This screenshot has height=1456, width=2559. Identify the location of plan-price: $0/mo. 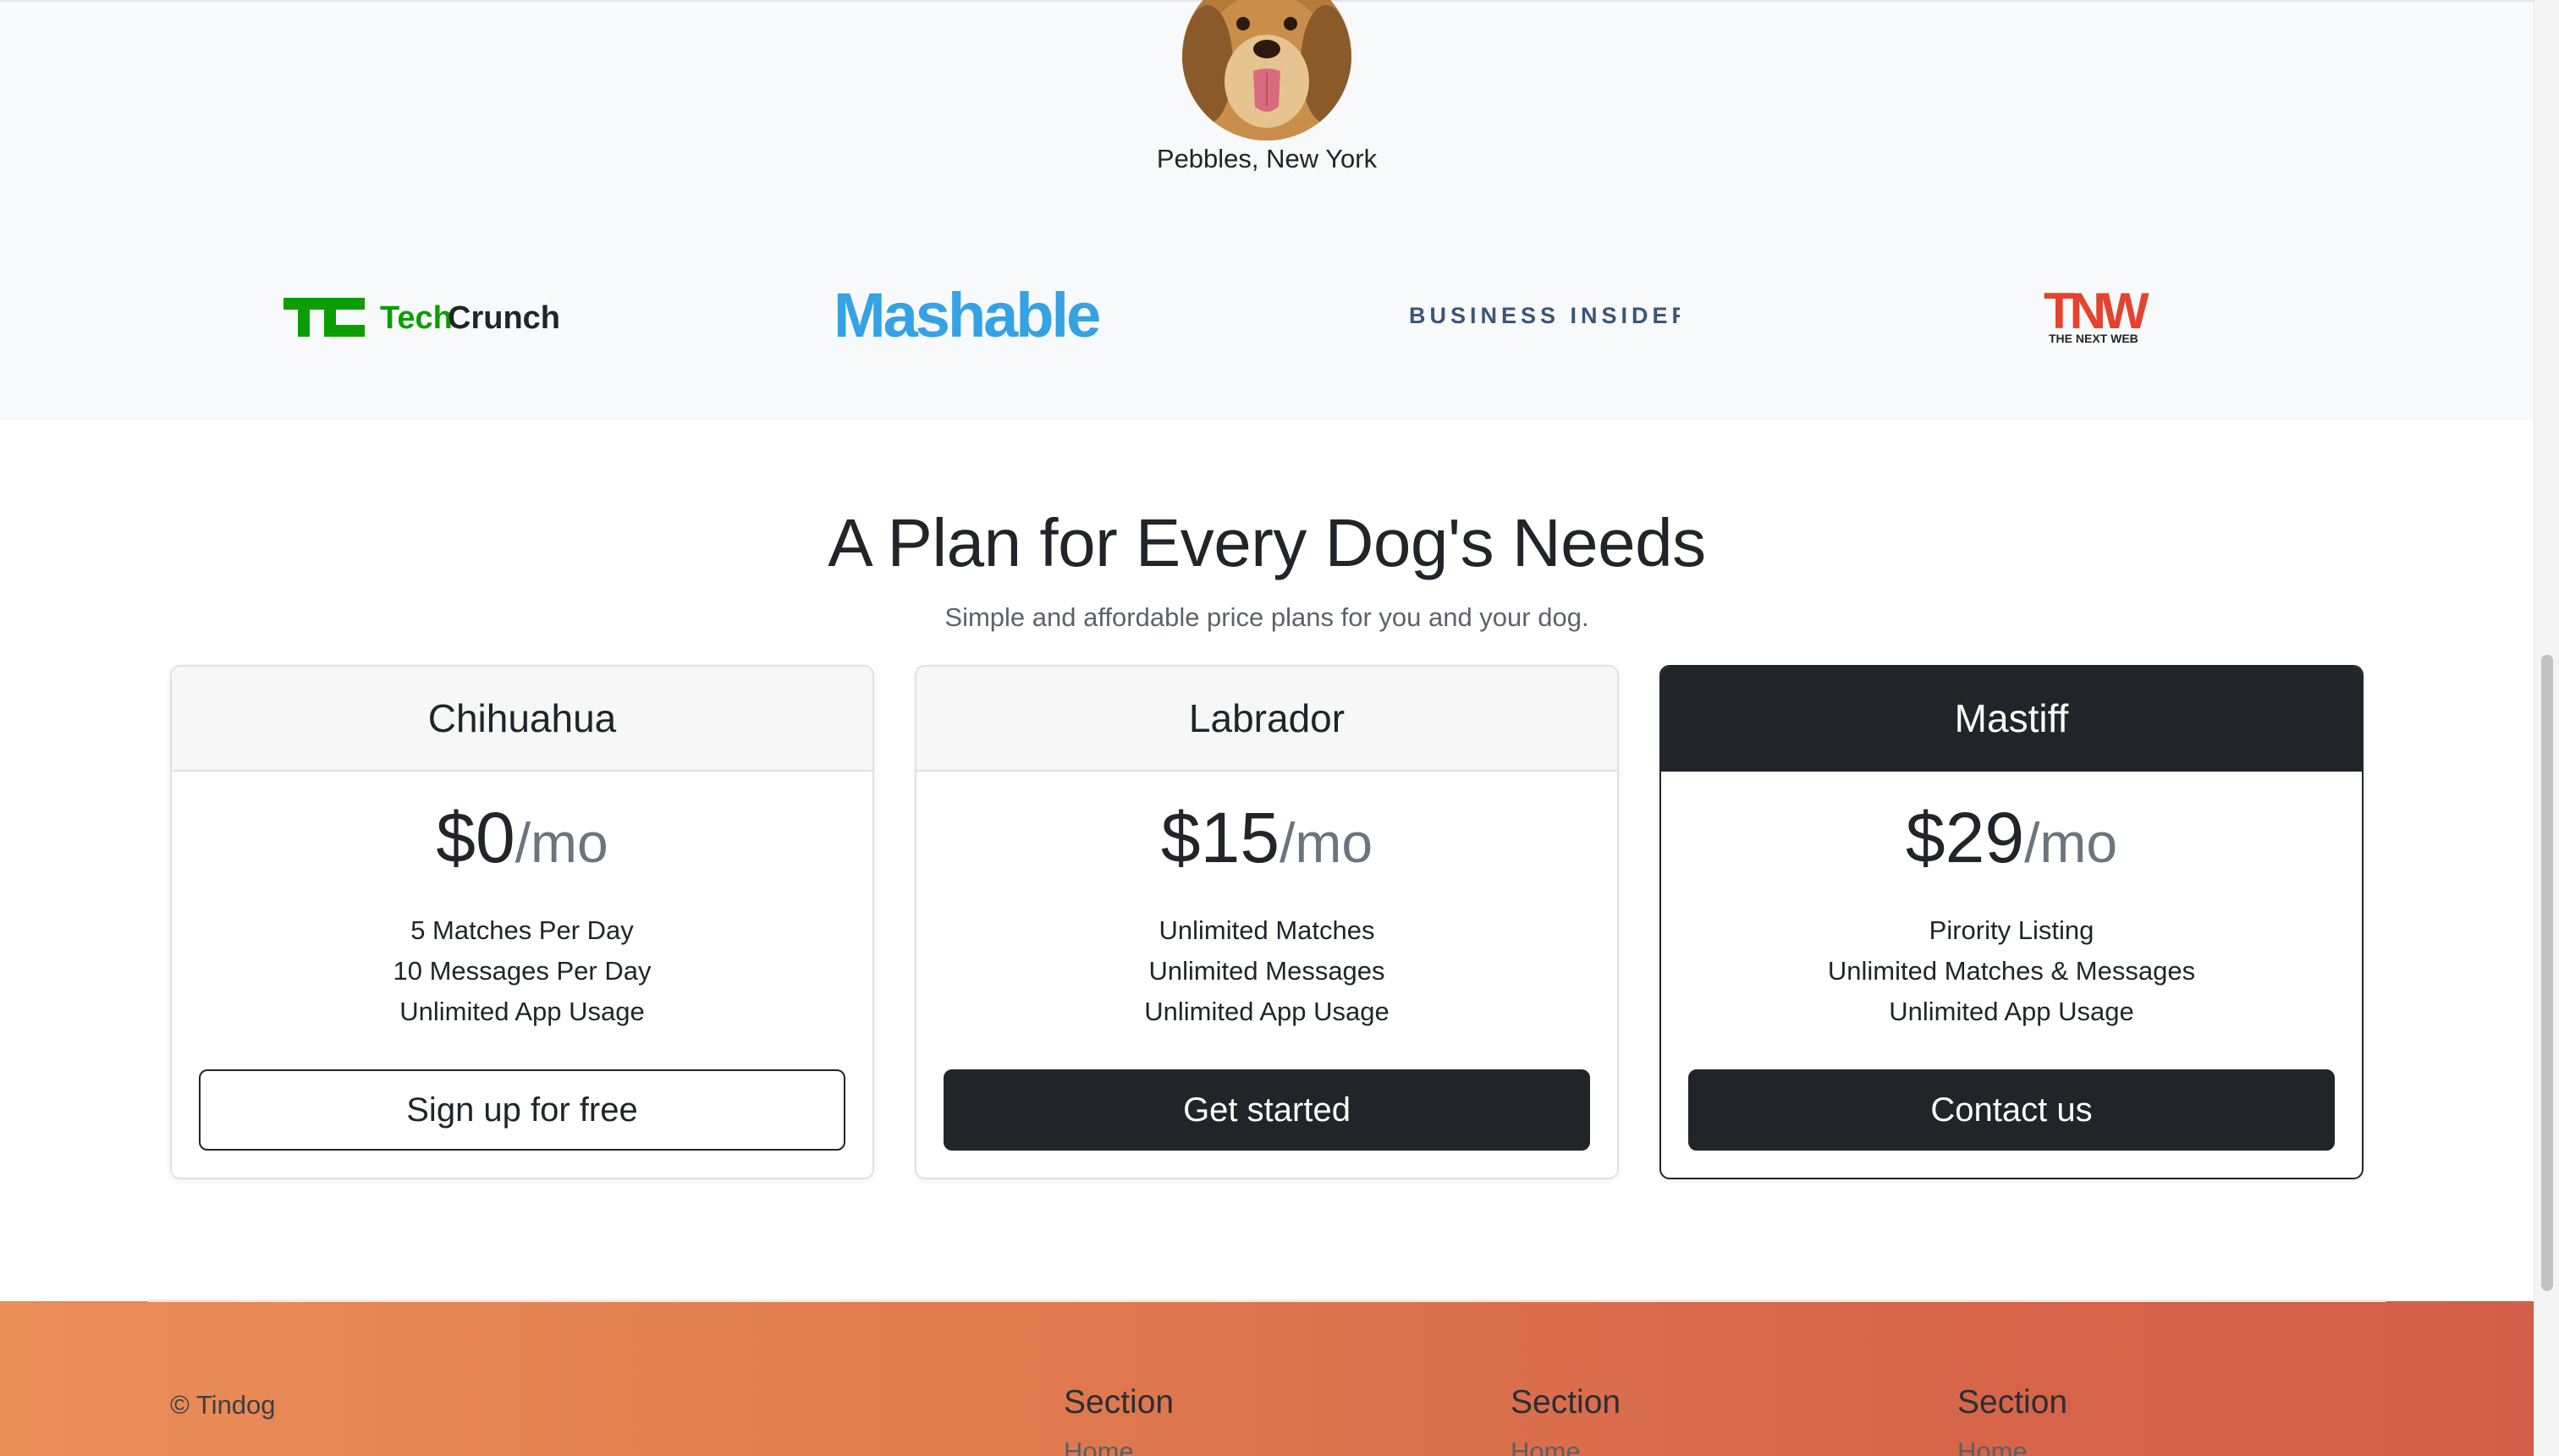
(522, 837).